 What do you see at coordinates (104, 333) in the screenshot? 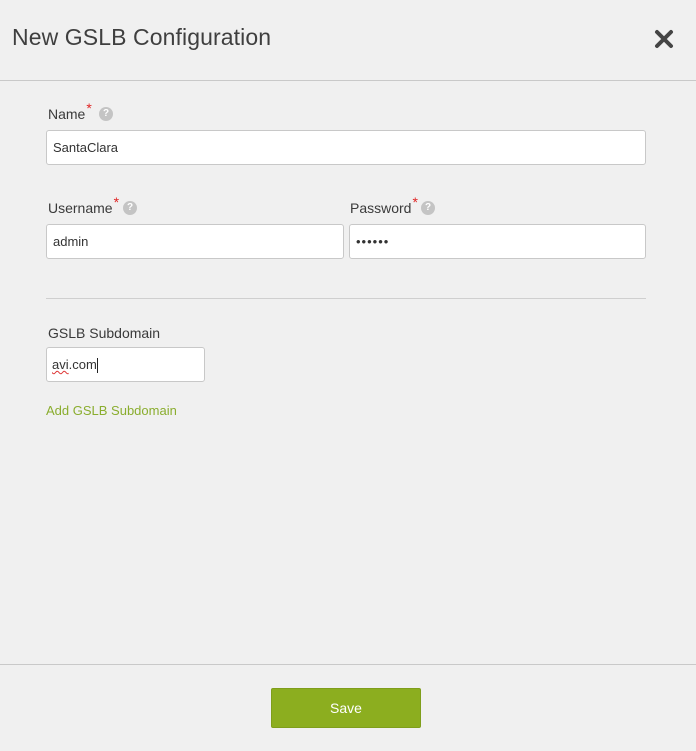
I see `subdomain-label: GSLB Subdomain` at bounding box center [104, 333].